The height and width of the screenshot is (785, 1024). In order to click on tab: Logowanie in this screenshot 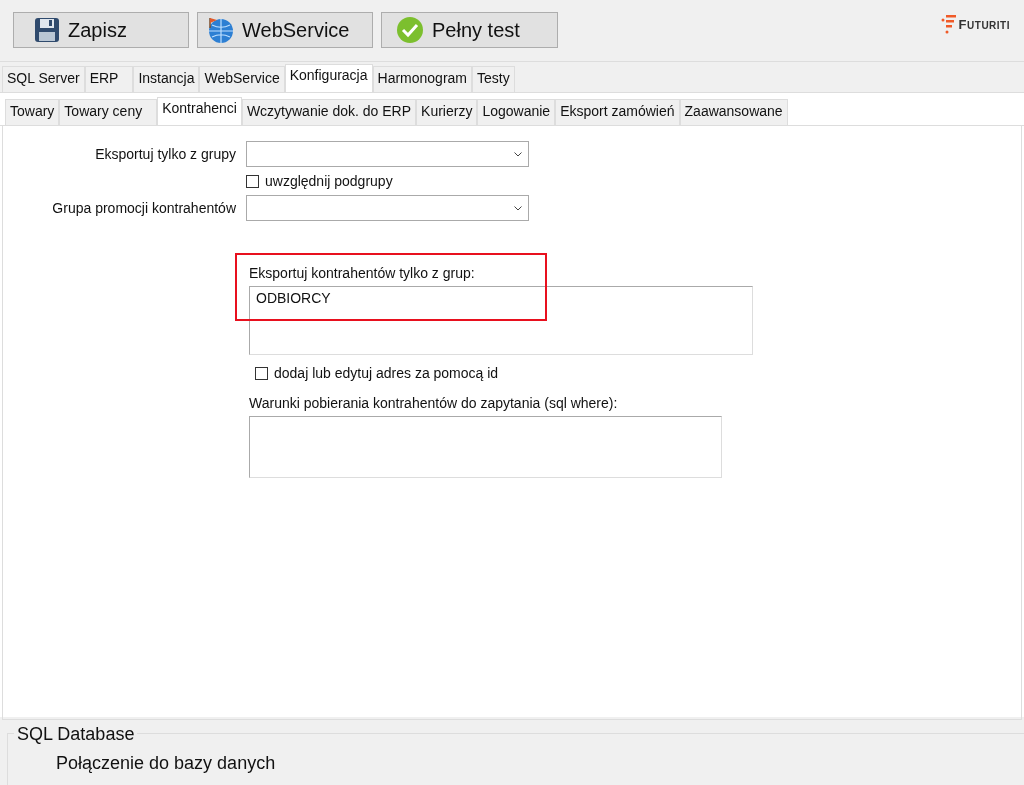, I will do `click(516, 112)`.